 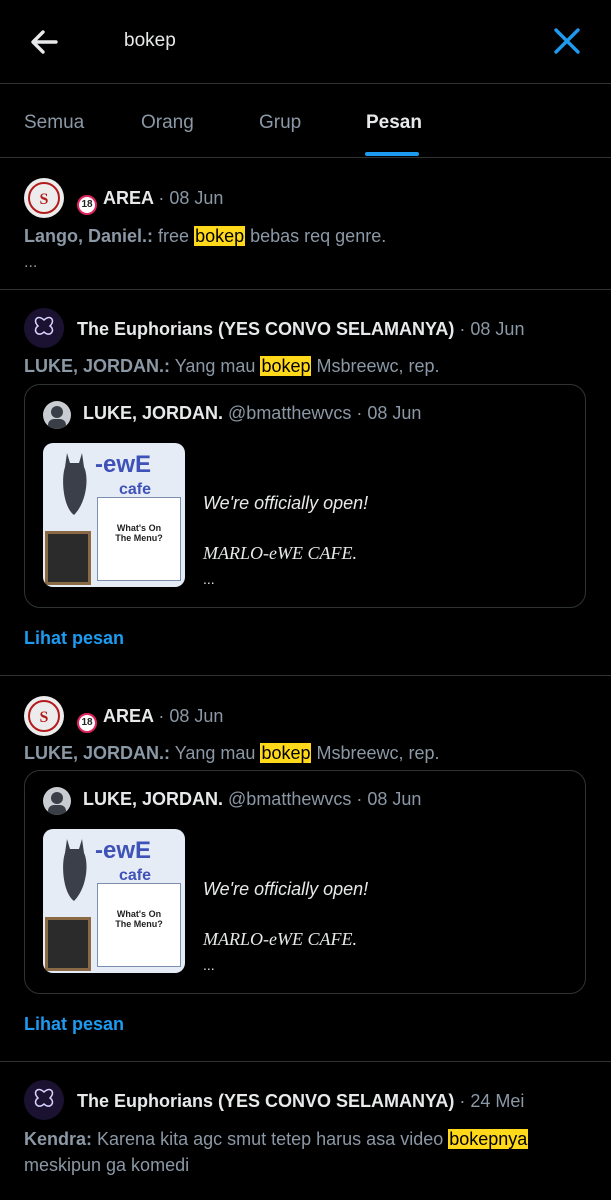 What do you see at coordinates (316, 236) in the screenshot?
I see `snippet-text: bebas req genre.` at bounding box center [316, 236].